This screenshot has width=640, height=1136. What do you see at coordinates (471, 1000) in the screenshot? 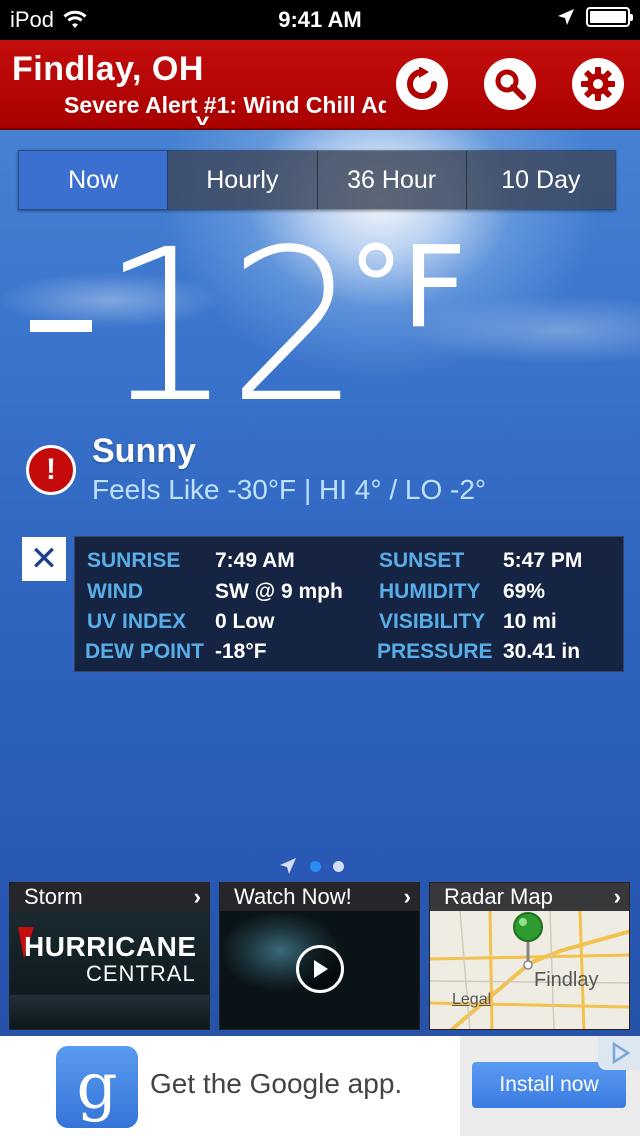
I see `map-legal-link: Legal` at bounding box center [471, 1000].